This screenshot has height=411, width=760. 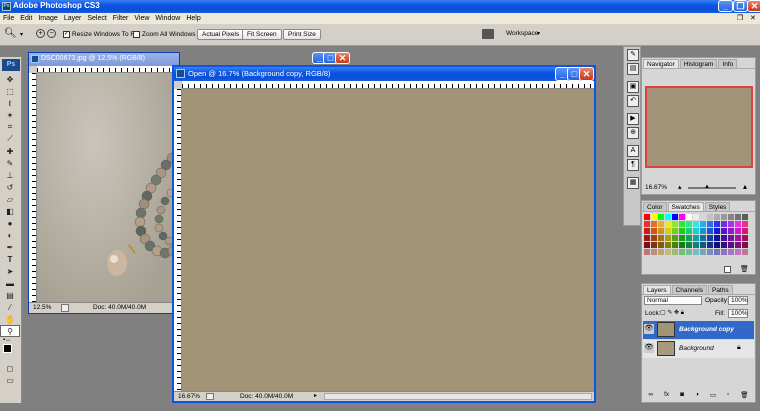 What do you see at coordinates (649, 348) in the screenshot?
I see `eye-icon: 👁︎` at bounding box center [649, 348].